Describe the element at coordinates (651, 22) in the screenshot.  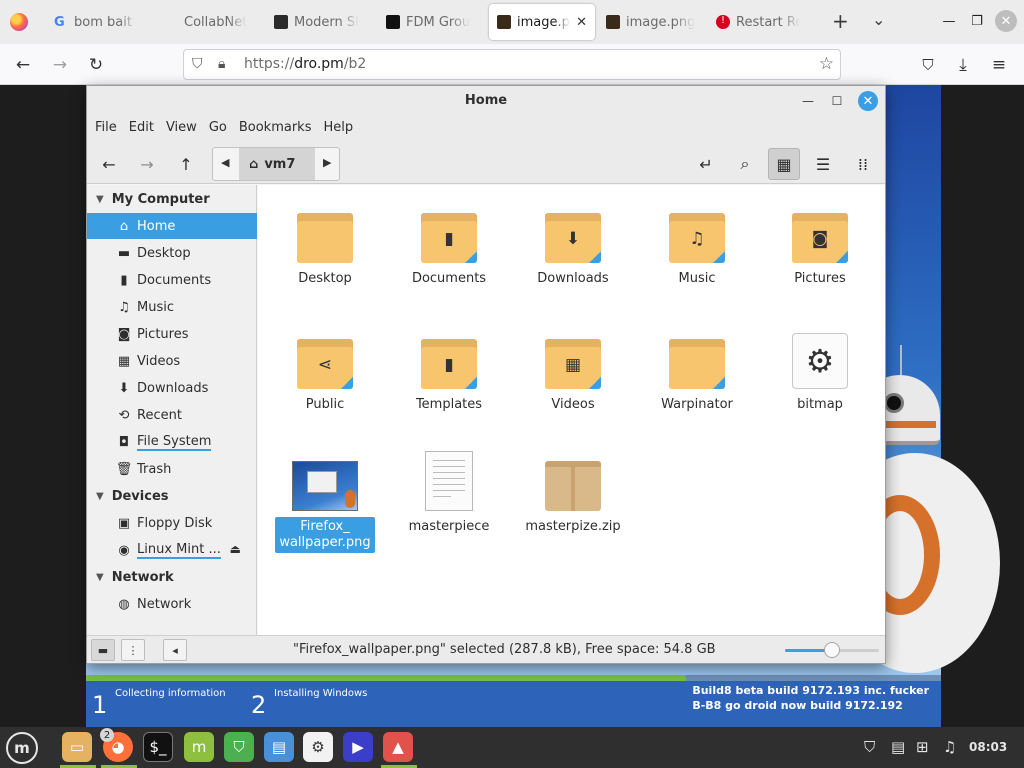
I see `browser-tab: image.png` at that location.